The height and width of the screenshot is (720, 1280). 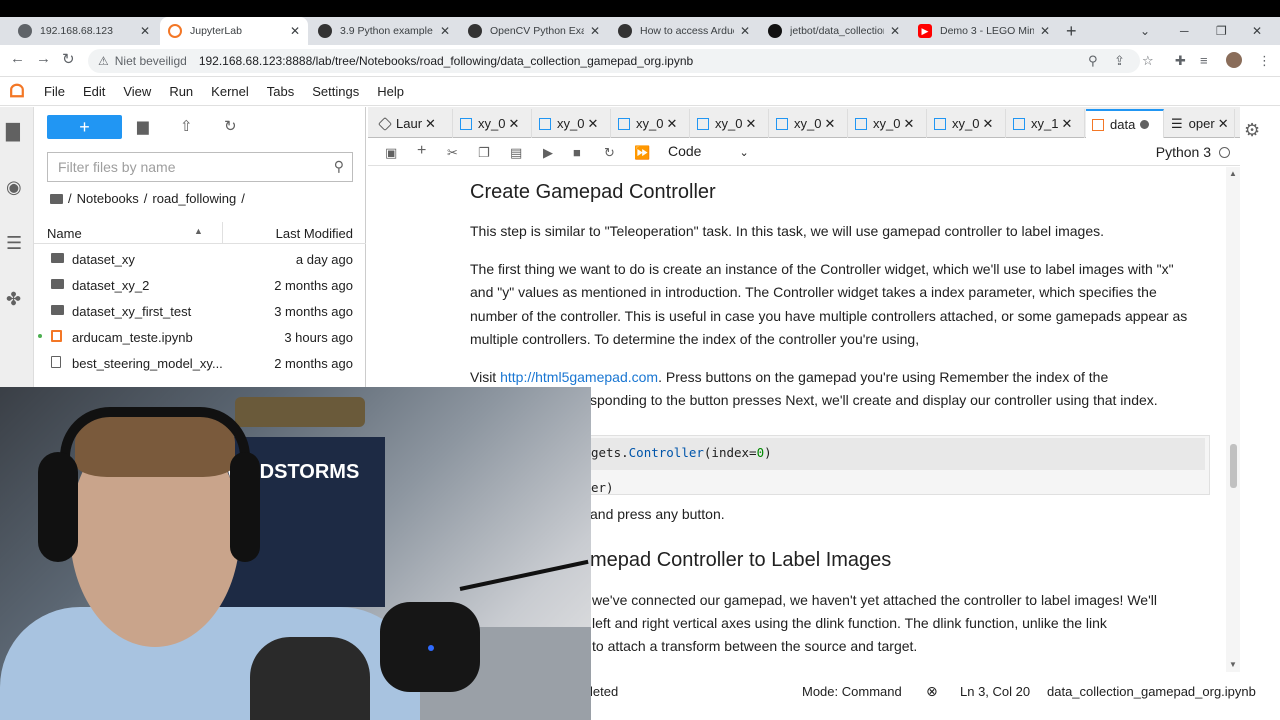 I want to click on file-row: arducam_teste.ipynb 3 hours ago, so click(x=200, y=337).